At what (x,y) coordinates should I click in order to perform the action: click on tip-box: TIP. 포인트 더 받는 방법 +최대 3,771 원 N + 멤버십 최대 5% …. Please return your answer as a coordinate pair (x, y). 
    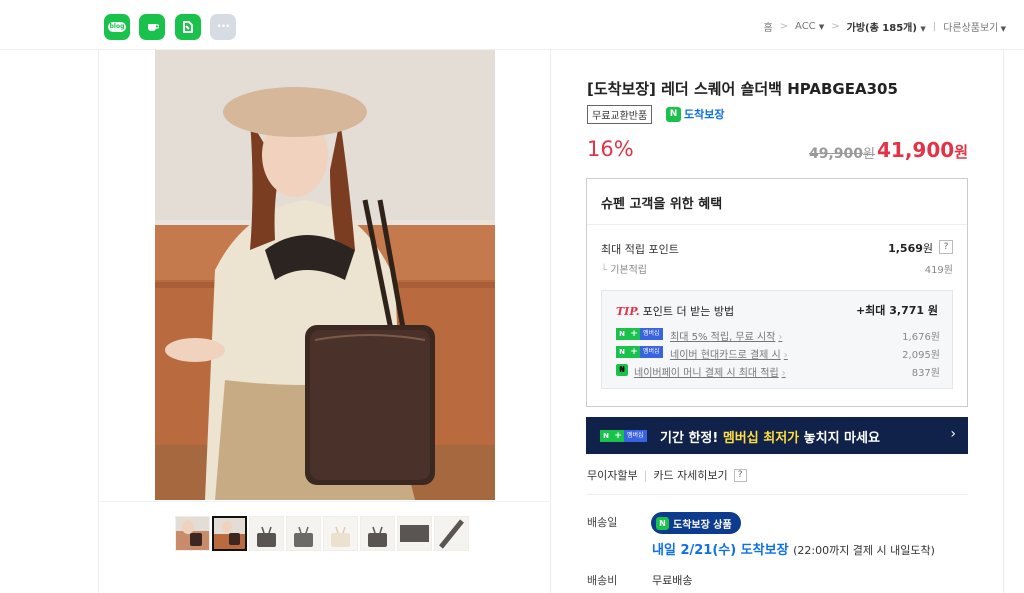
    Looking at the image, I should click on (777, 339).